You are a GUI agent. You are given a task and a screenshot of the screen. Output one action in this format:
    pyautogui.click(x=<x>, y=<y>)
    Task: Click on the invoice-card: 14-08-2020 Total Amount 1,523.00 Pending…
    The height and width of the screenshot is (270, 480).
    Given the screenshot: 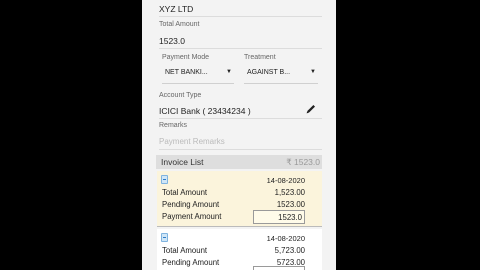 What is the action you would take?
    pyautogui.click(x=239, y=199)
    